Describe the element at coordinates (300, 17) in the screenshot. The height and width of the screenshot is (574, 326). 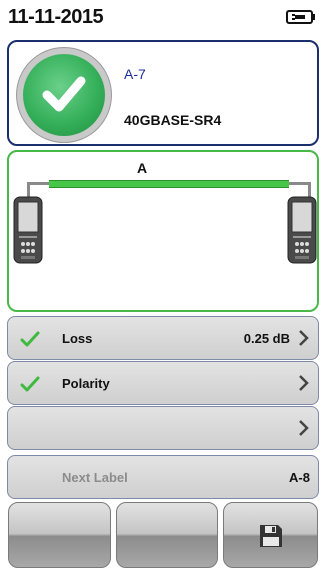
I see `battery-plug-icon` at that location.